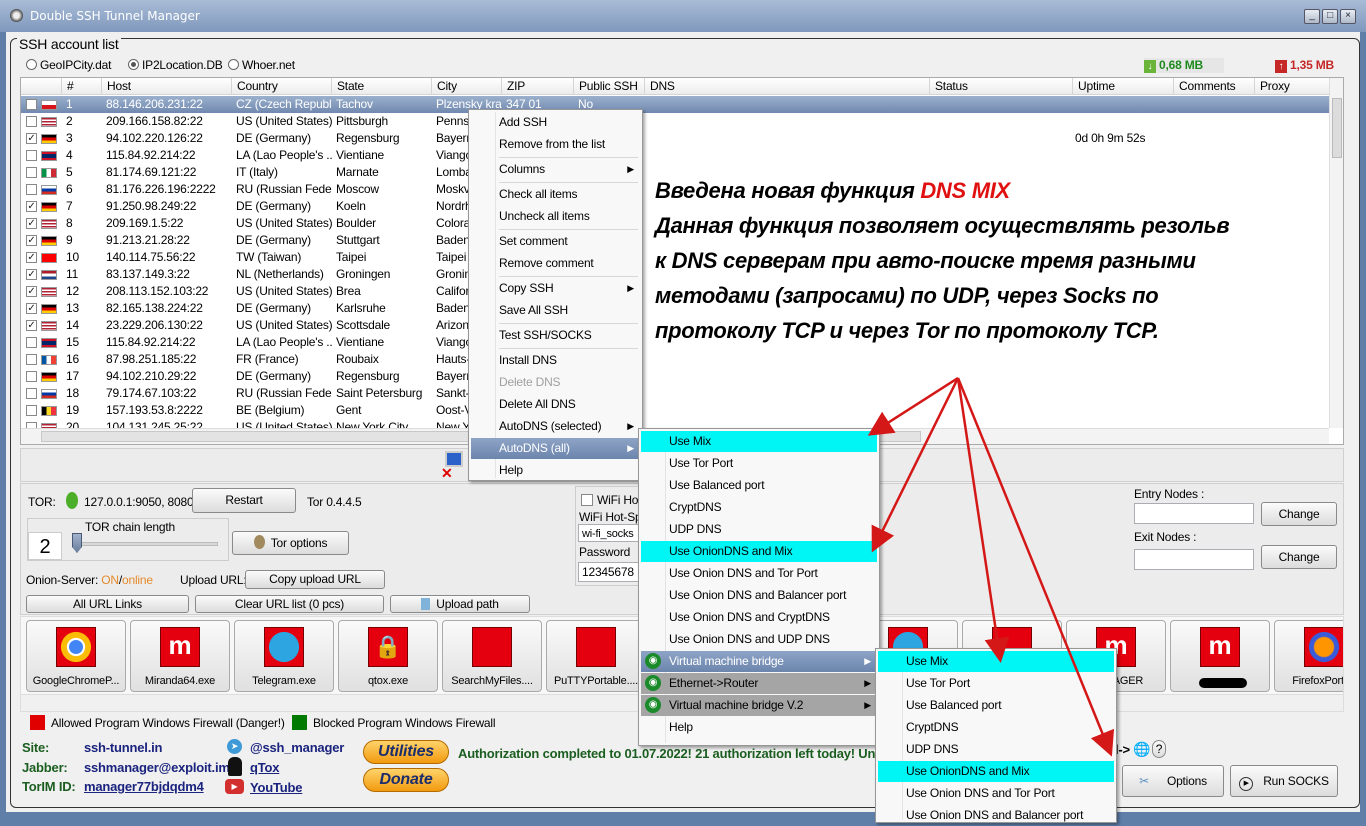 This screenshot has width=1366, height=826. I want to click on app-button: m, so click(1220, 656).